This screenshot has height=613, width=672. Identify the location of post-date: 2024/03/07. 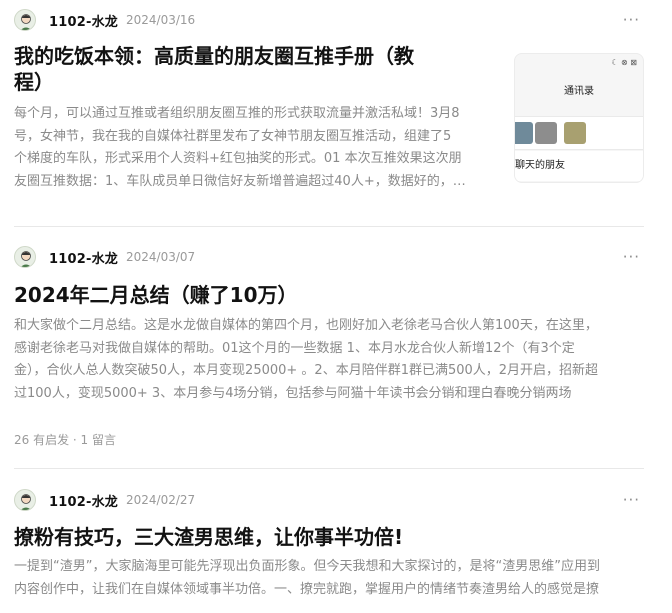
(160, 257).